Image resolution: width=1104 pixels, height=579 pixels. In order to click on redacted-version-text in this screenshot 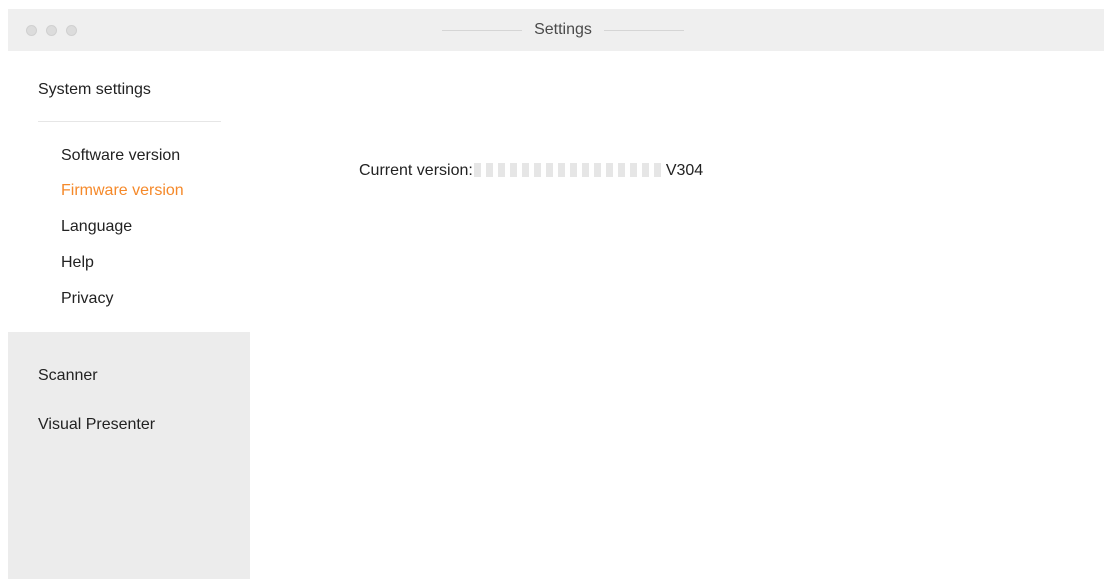, I will do `click(568, 170)`.